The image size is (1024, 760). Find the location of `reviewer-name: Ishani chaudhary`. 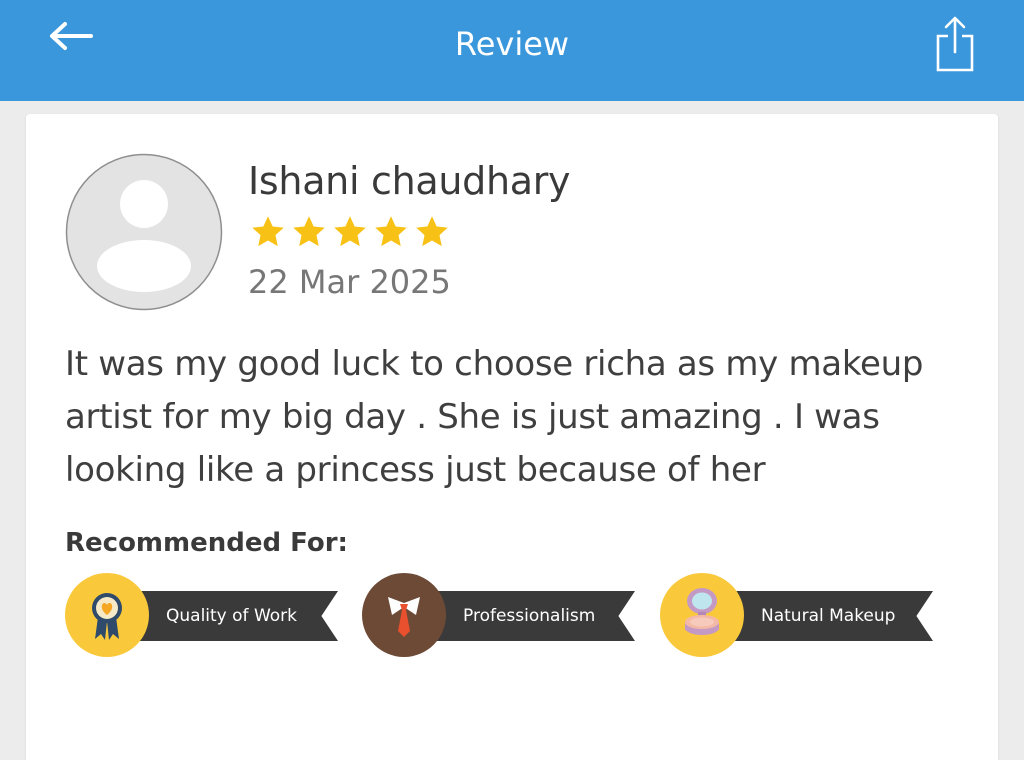

reviewer-name: Ishani chaudhary is located at coordinates (409, 181).